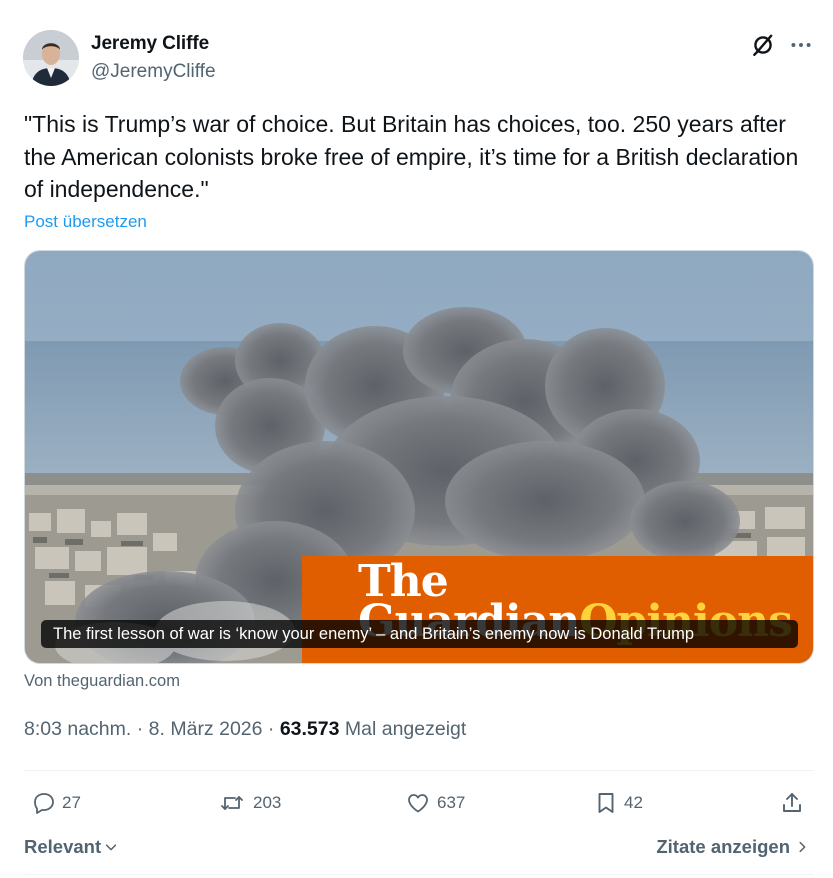 The height and width of the screenshot is (878, 833). I want to click on translate-link: Post übersetzen, so click(85, 222).